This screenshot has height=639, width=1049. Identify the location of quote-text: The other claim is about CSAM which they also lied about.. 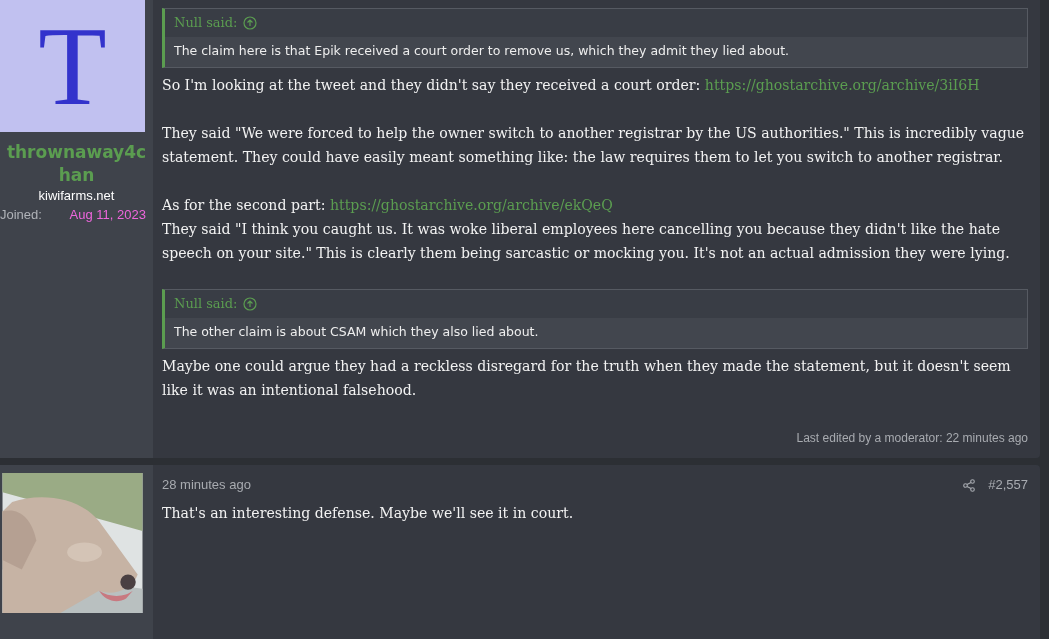
(356, 332).